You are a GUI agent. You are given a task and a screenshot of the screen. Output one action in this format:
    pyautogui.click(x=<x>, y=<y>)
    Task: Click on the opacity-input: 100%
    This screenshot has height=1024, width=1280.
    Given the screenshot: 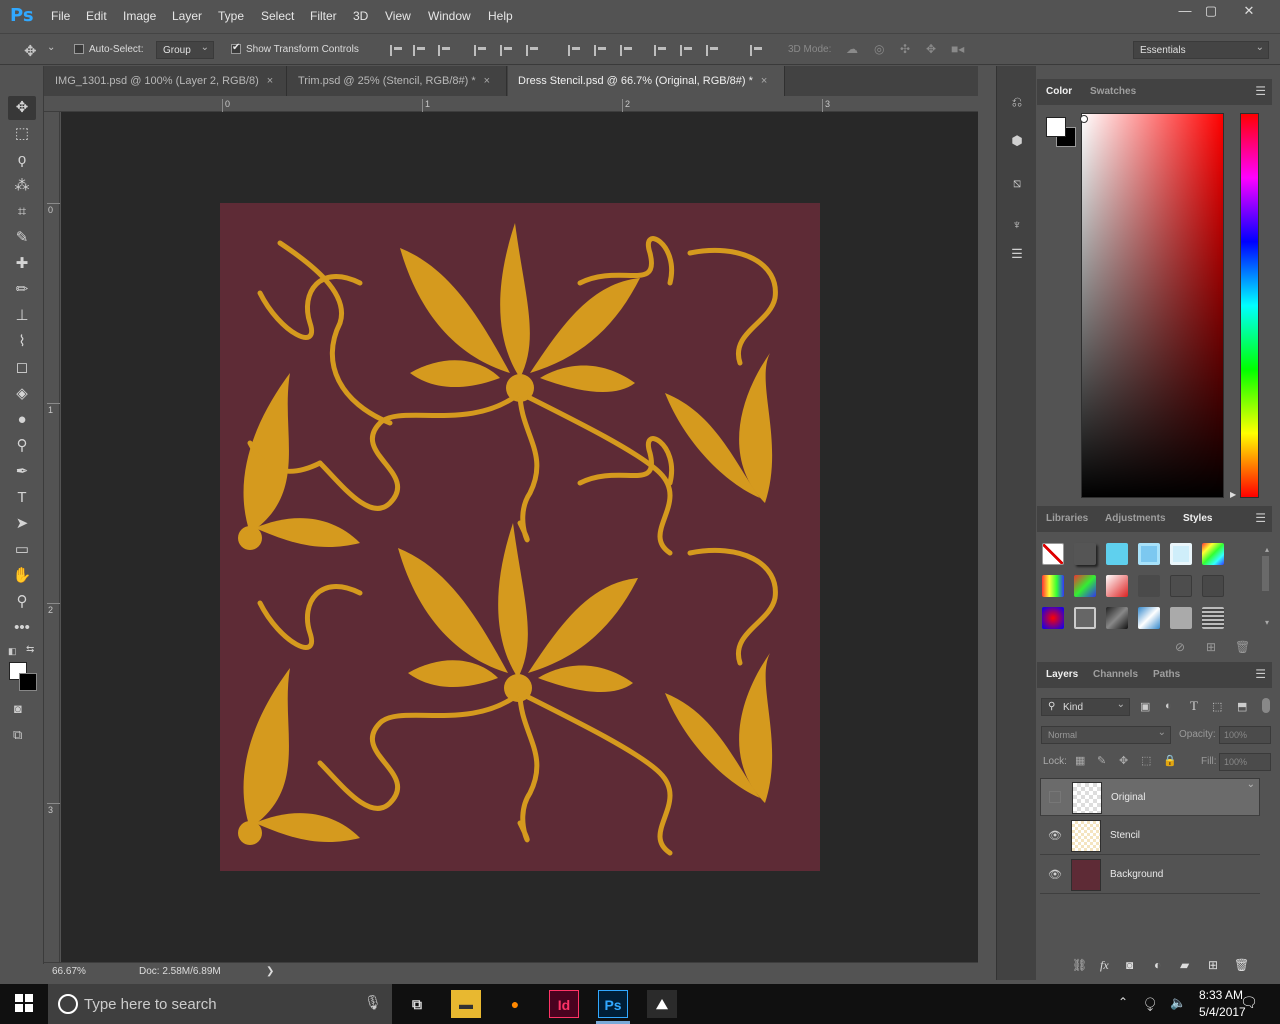 What is the action you would take?
    pyautogui.click(x=1245, y=735)
    